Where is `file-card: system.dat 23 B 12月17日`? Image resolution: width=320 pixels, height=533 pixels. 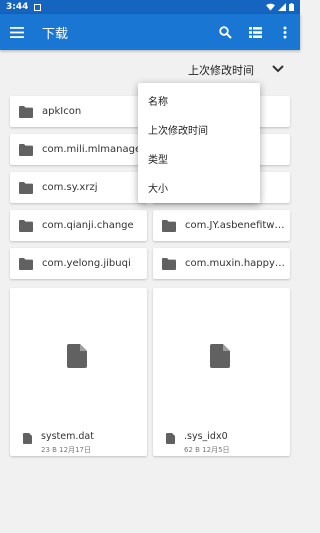
file-card: system.dat 23 B 12月17日 is located at coordinates (78, 372).